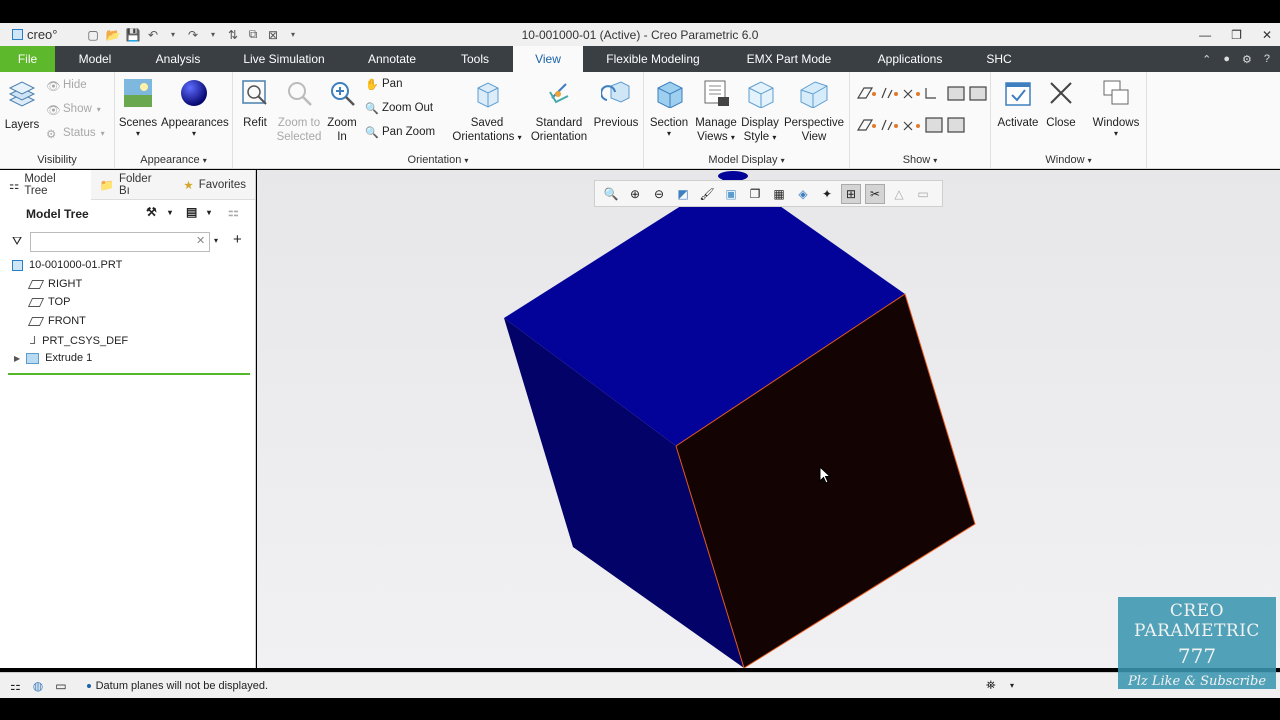 This screenshot has width=1280, height=720. Describe the element at coordinates (1068, 160) in the screenshot. I see `group-label-window: Window ▾` at that location.